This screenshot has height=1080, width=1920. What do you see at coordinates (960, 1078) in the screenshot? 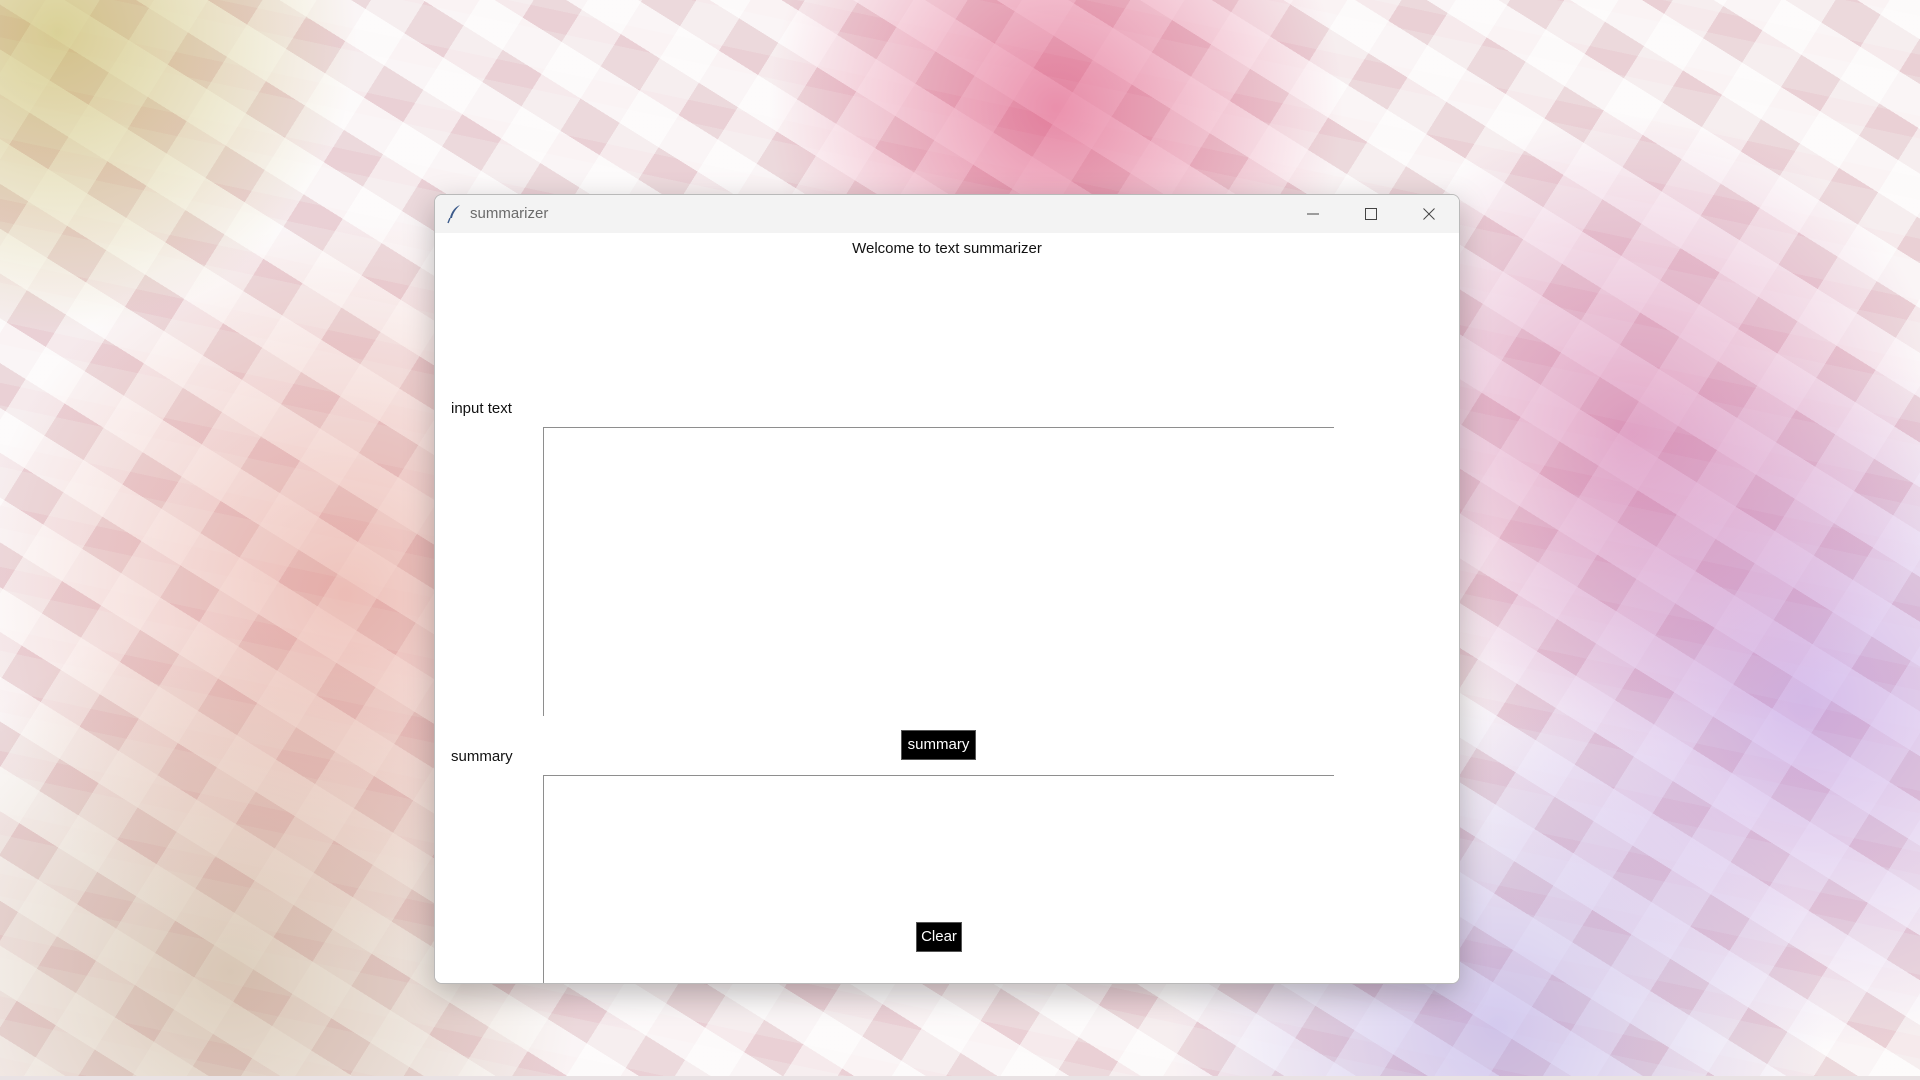
I see `desktop-bottom-edge` at bounding box center [960, 1078].